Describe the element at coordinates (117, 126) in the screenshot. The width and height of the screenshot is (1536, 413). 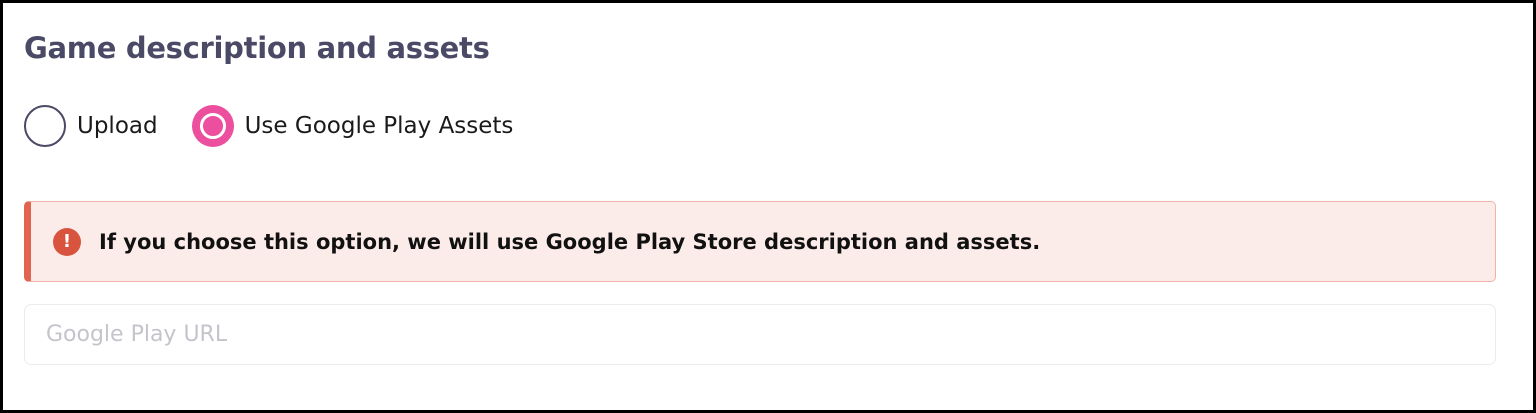
I see `radio-label-upload: Upload` at that location.